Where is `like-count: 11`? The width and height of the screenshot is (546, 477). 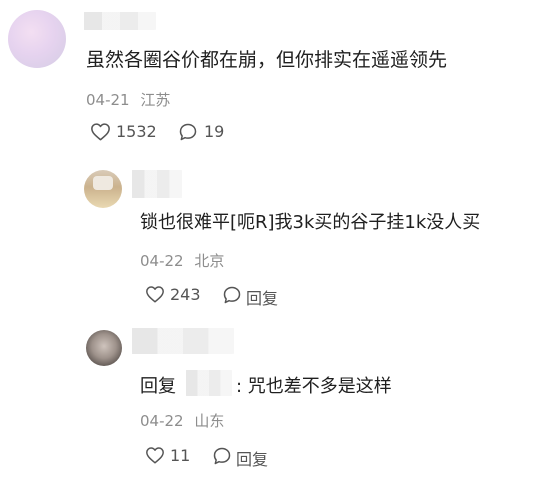 like-count: 11 is located at coordinates (180, 455).